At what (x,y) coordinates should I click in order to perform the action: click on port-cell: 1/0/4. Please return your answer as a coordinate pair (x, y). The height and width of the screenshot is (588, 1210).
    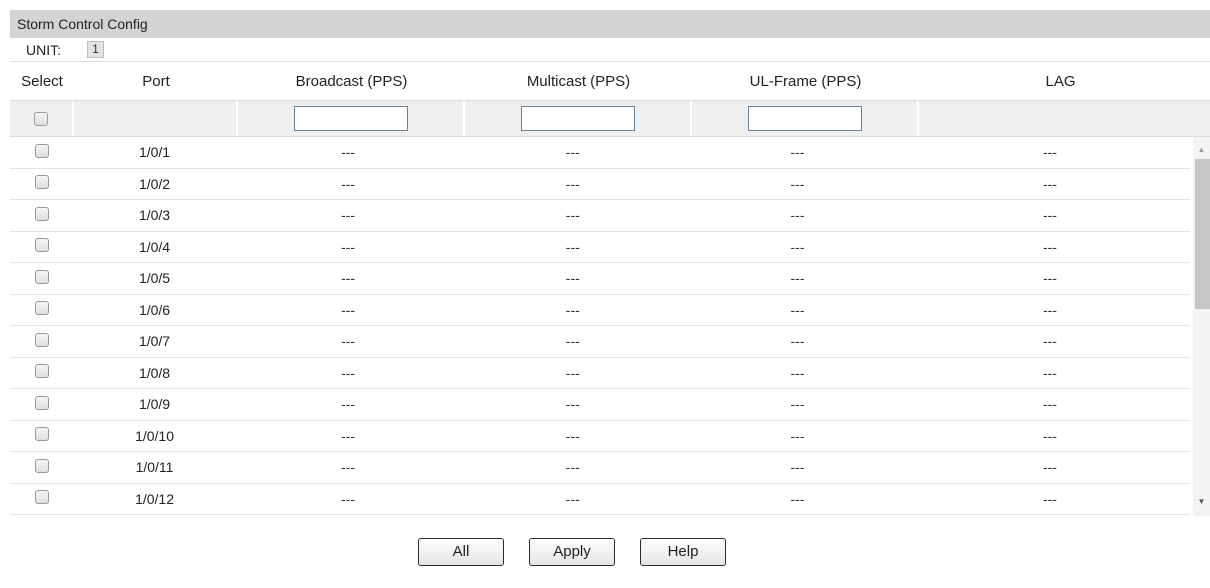
    Looking at the image, I should click on (154, 246).